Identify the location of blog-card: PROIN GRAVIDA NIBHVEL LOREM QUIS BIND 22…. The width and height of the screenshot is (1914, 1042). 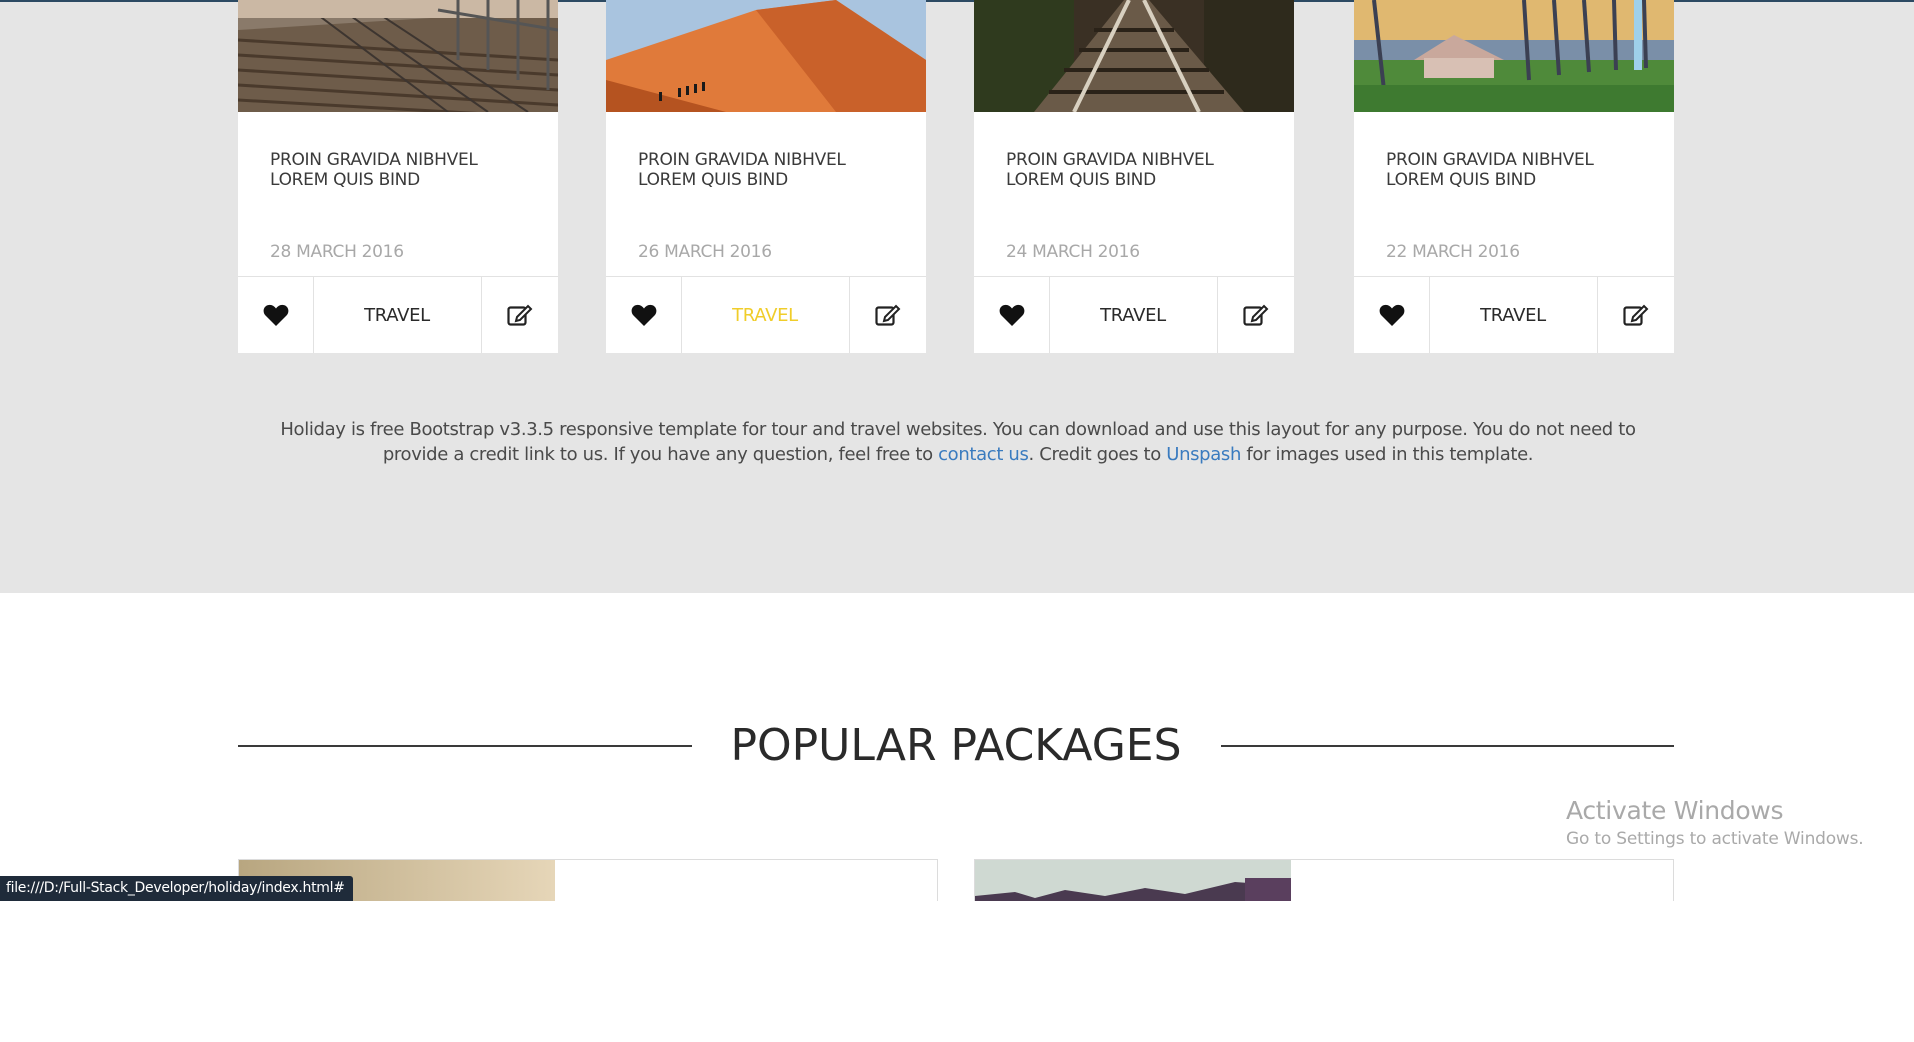
(1514, 176).